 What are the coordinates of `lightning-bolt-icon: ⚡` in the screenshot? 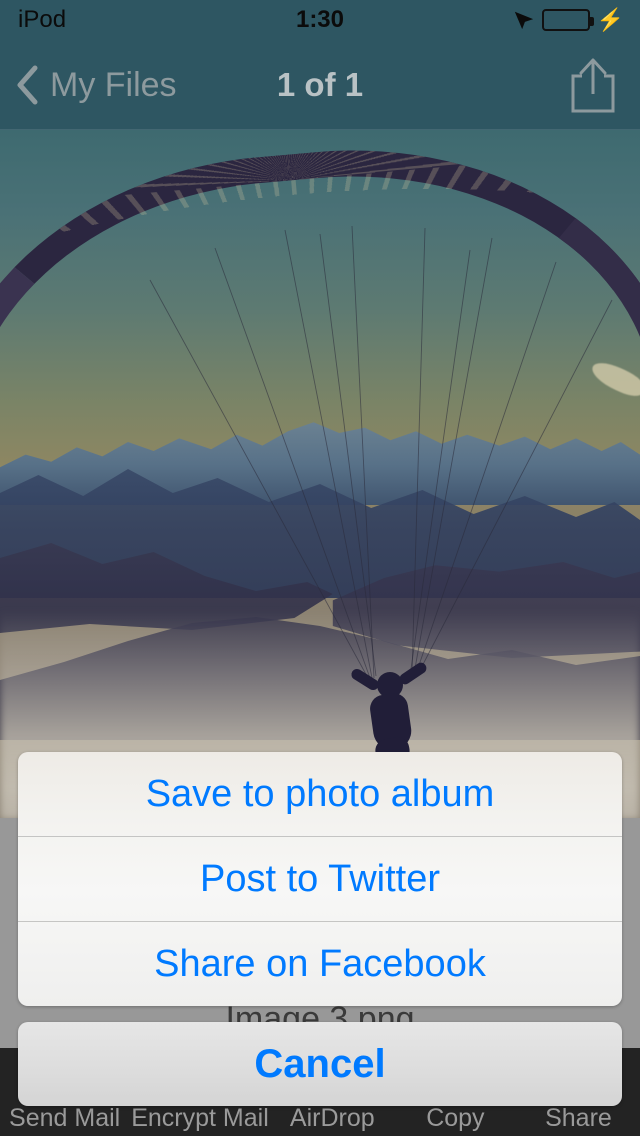 It's located at (610, 19).